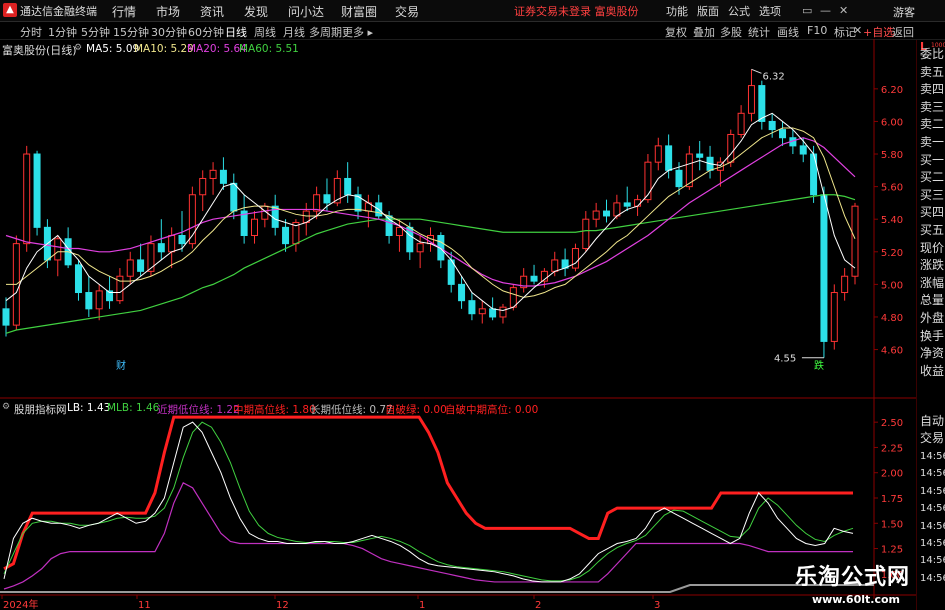  What do you see at coordinates (843, 10) in the screenshot?
I see `close-window-button: ✕` at bounding box center [843, 10].